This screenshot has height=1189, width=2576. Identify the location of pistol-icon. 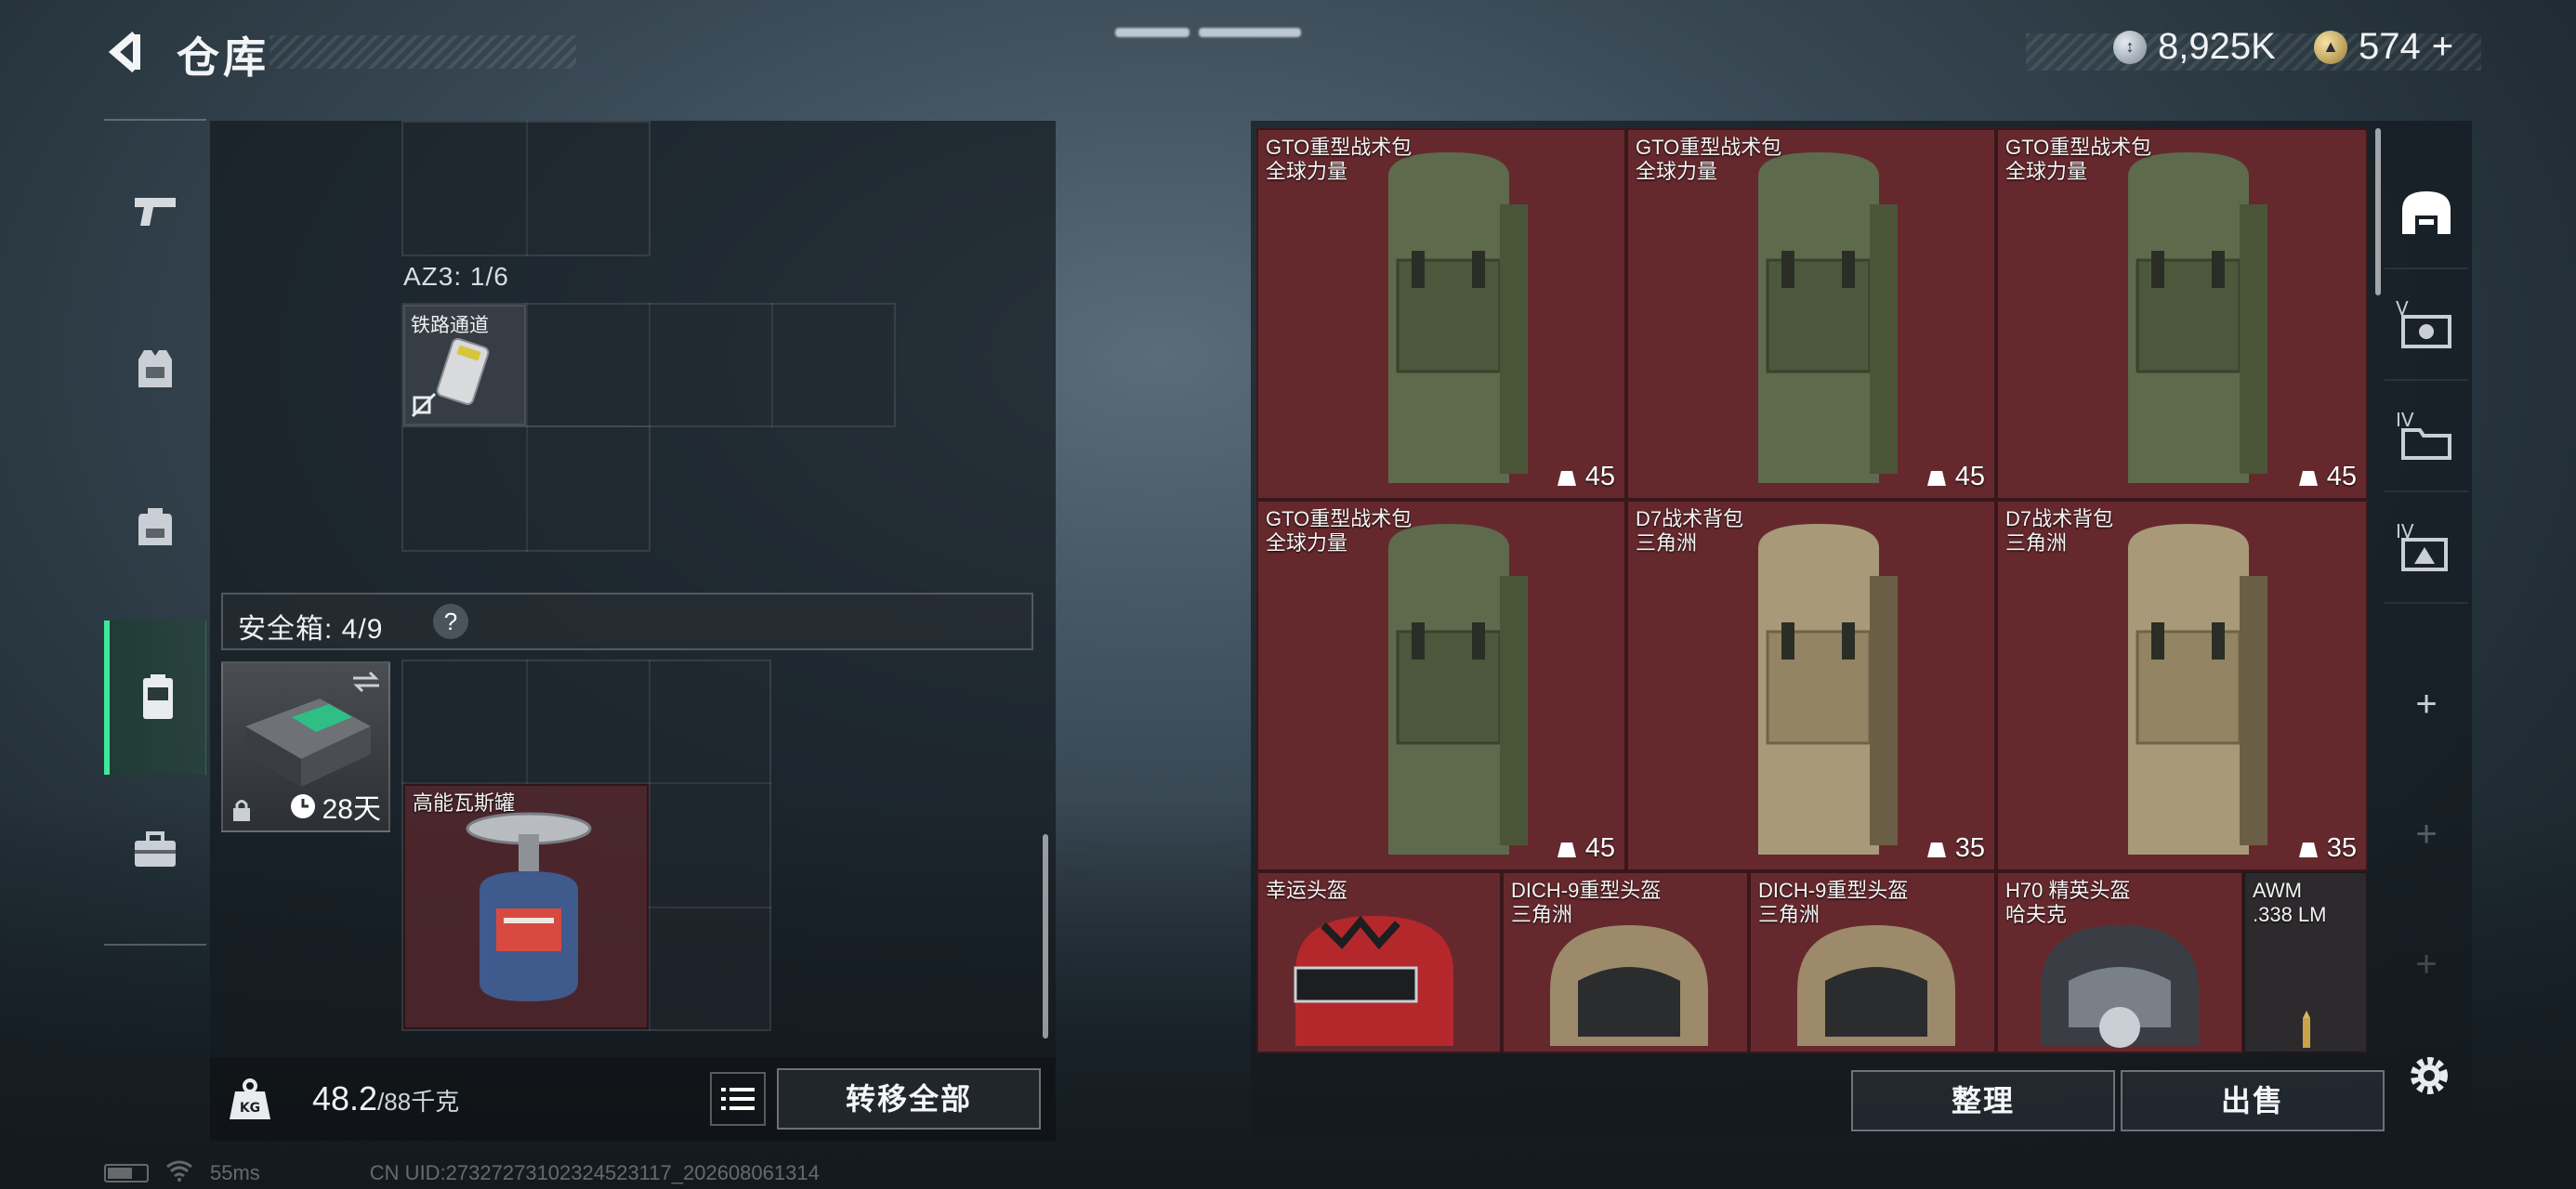
(155, 212).